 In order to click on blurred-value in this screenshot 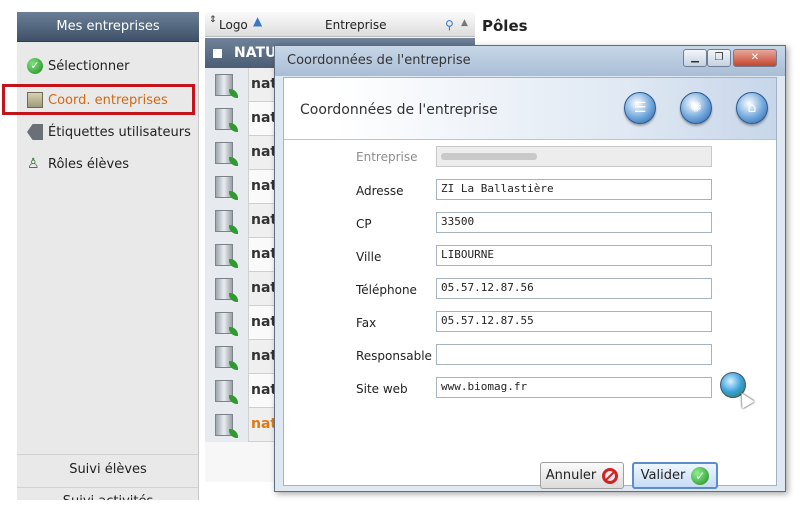, I will do `click(489, 156)`.